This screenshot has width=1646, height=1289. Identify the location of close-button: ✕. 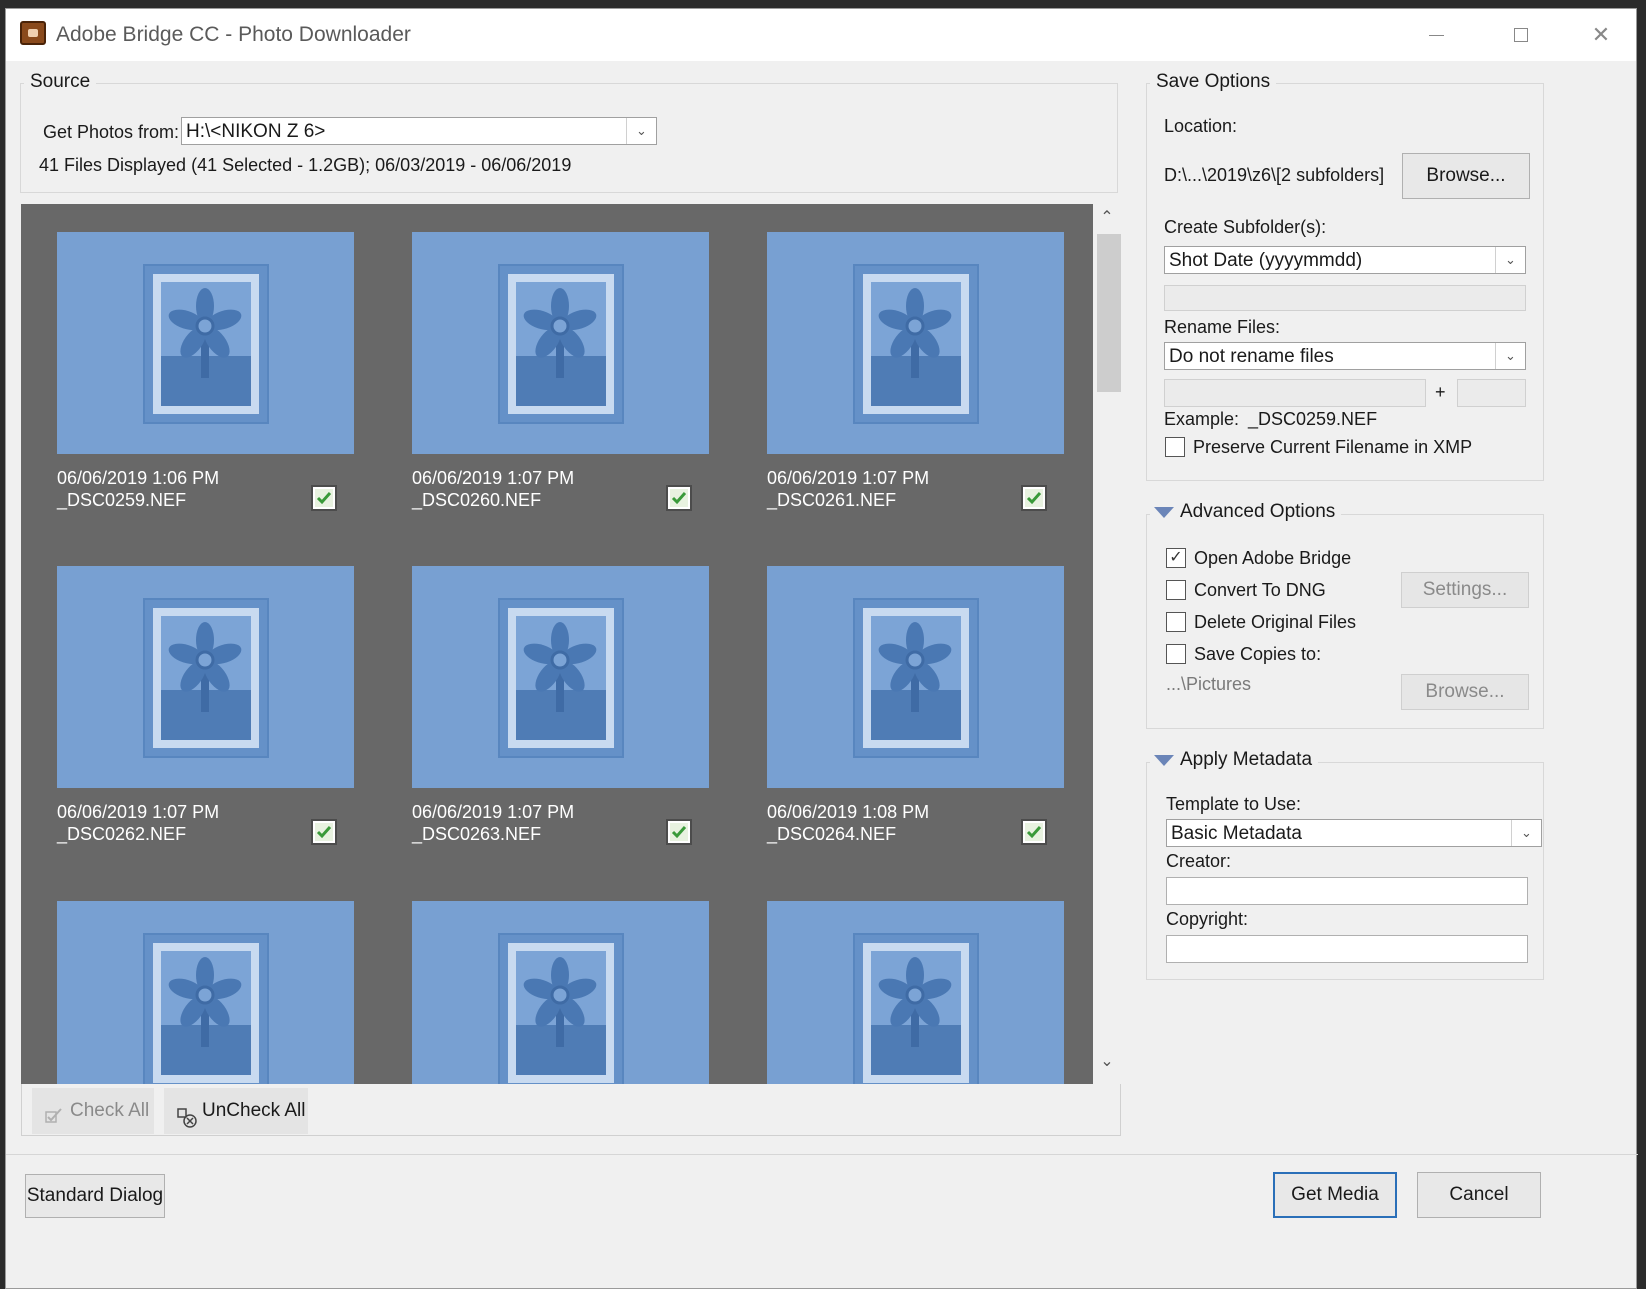
(1601, 35).